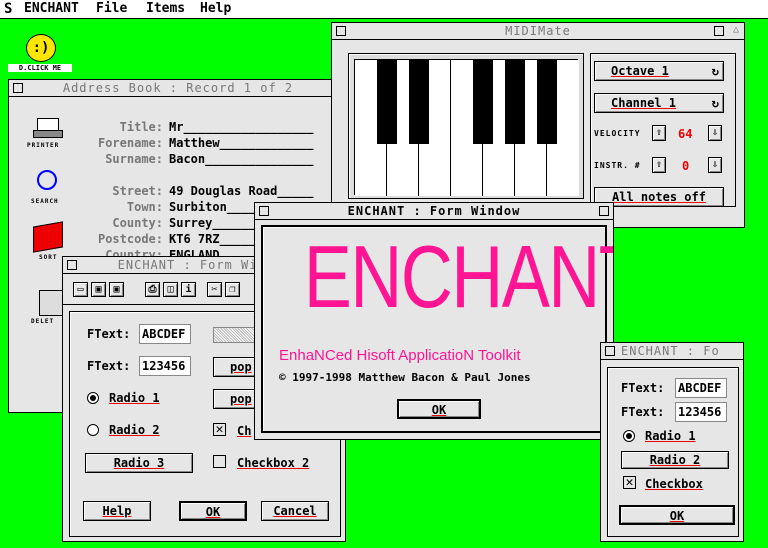  I want to click on ftext-right-label-2: FText:, so click(643, 412).